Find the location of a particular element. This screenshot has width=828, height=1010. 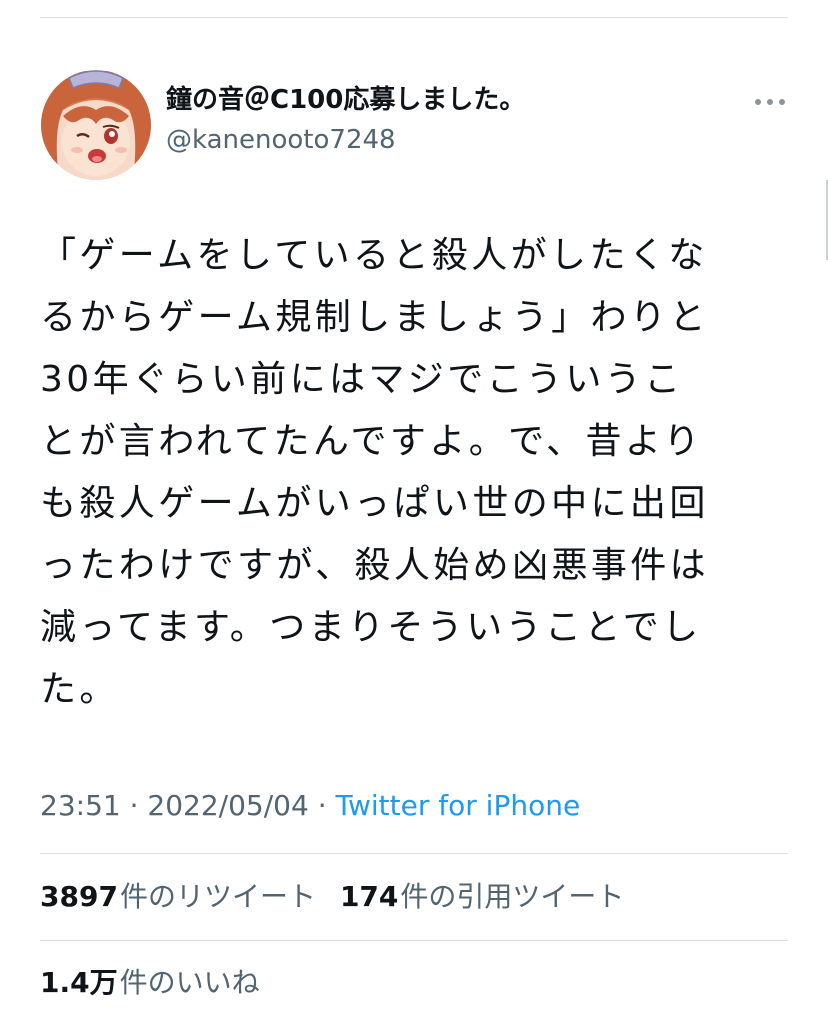

tweet-text-line: ったわけですが、殺人始め凶悪事件は is located at coordinates (375, 565).